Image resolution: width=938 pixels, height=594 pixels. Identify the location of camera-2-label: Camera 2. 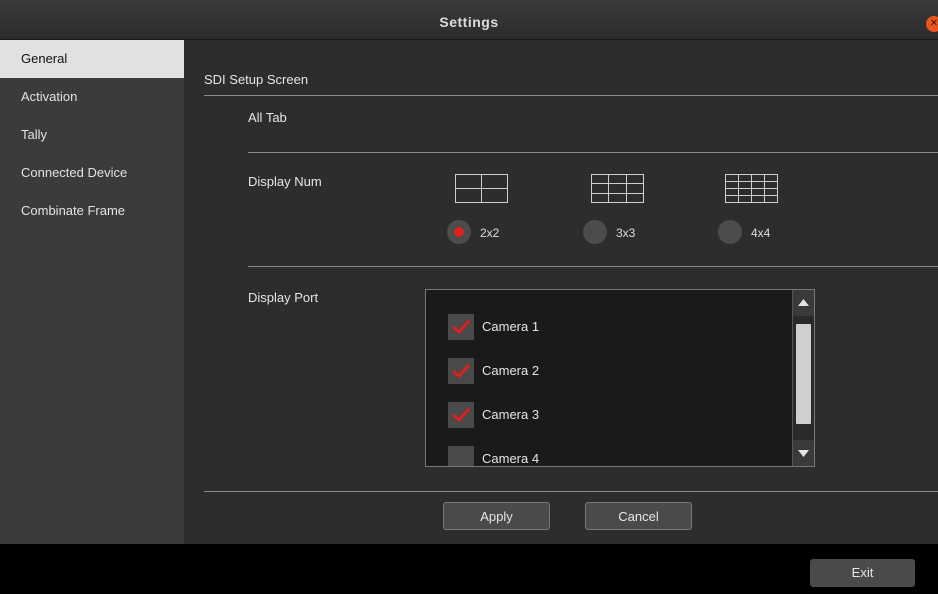
(511, 370).